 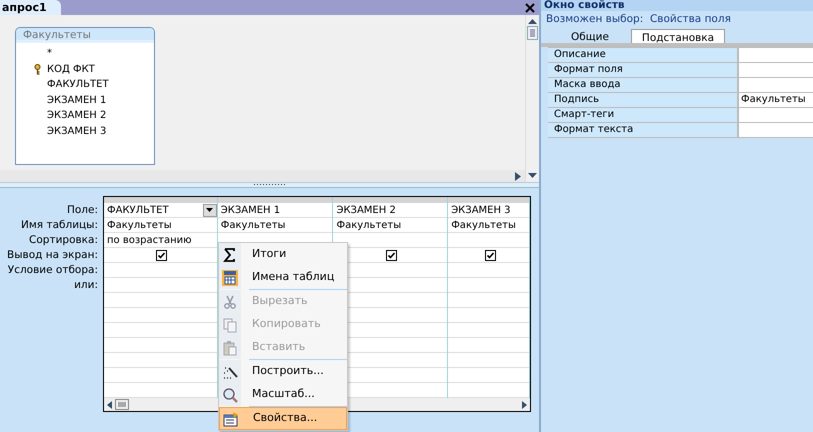 I want to click on scroll-up-icon, so click(x=532, y=21).